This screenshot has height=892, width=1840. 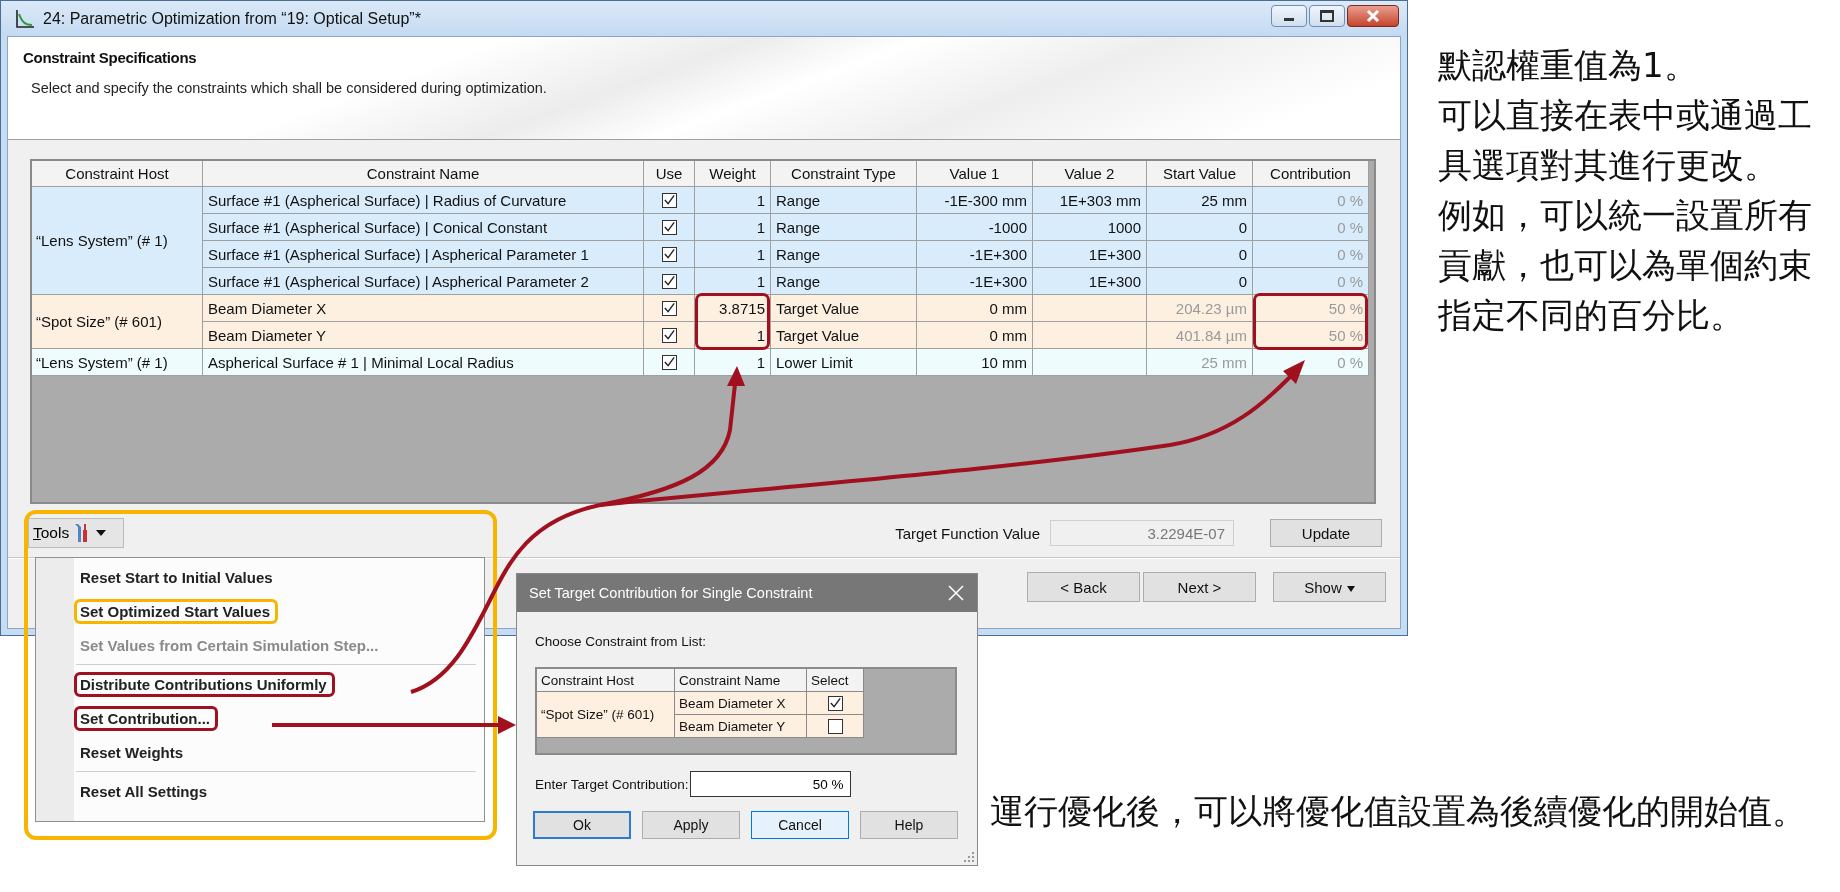 I want to click on menu-item: Reset All Settings, so click(x=279, y=791).